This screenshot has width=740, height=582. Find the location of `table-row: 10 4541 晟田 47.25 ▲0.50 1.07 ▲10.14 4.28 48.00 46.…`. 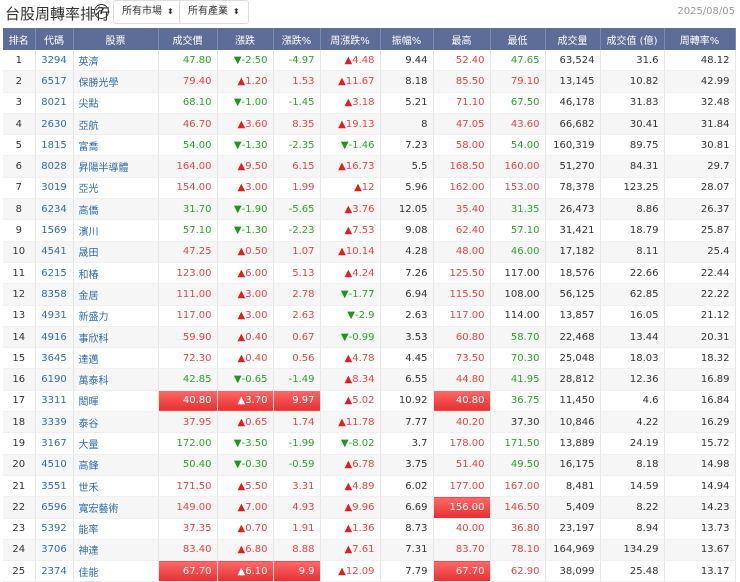

table-row: 10 4541 晟田 47.25 ▲0.50 1.07 ▲10.14 4.28 48.00 46.… is located at coordinates (369, 252).